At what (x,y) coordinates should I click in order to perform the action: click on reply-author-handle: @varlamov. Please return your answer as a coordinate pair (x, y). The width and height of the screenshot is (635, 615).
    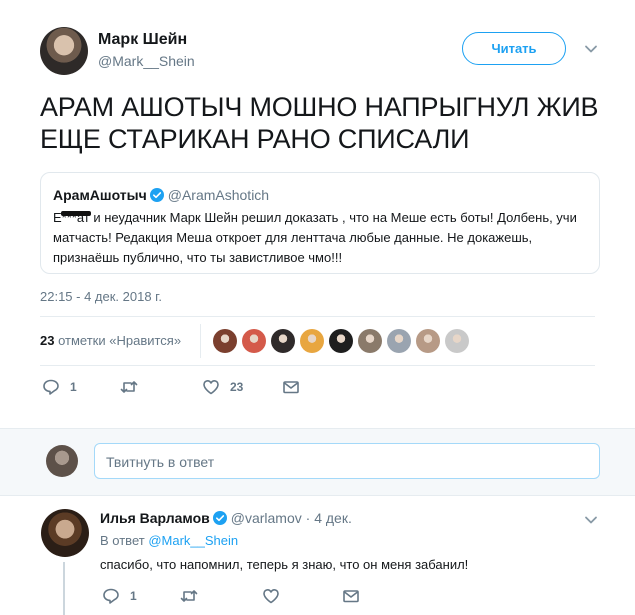
    Looking at the image, I should click on (266, 518).